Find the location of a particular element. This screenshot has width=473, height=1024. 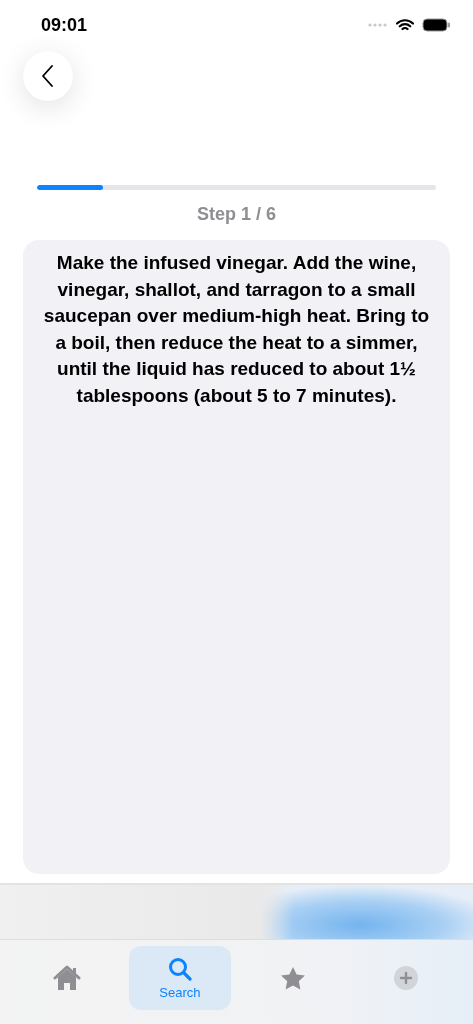

battery-icon is located at coordinates (436, 25).